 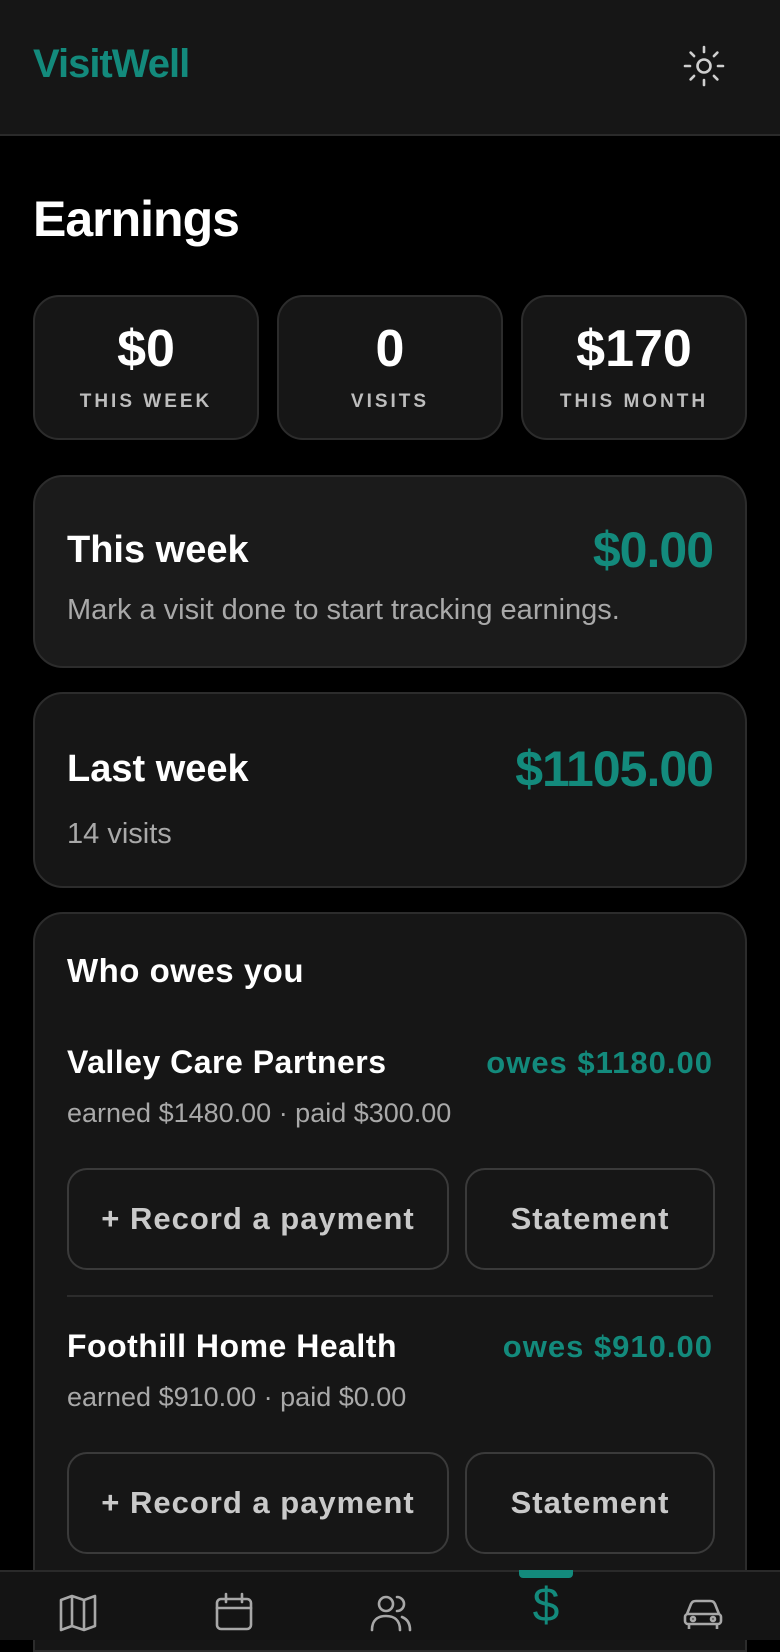 What do you see at coordinates (234, 1611) in the screenshot?
I see `calendar-icon` at bounding box center [234, 1611].